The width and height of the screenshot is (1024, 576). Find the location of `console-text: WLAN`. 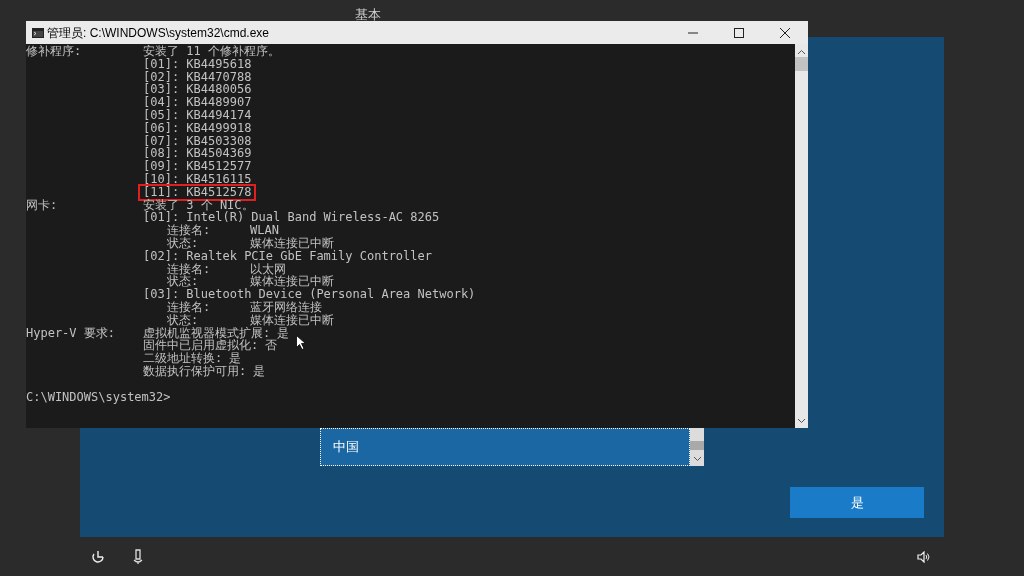

console-text: WLAN is located at coordinates (264, 230).